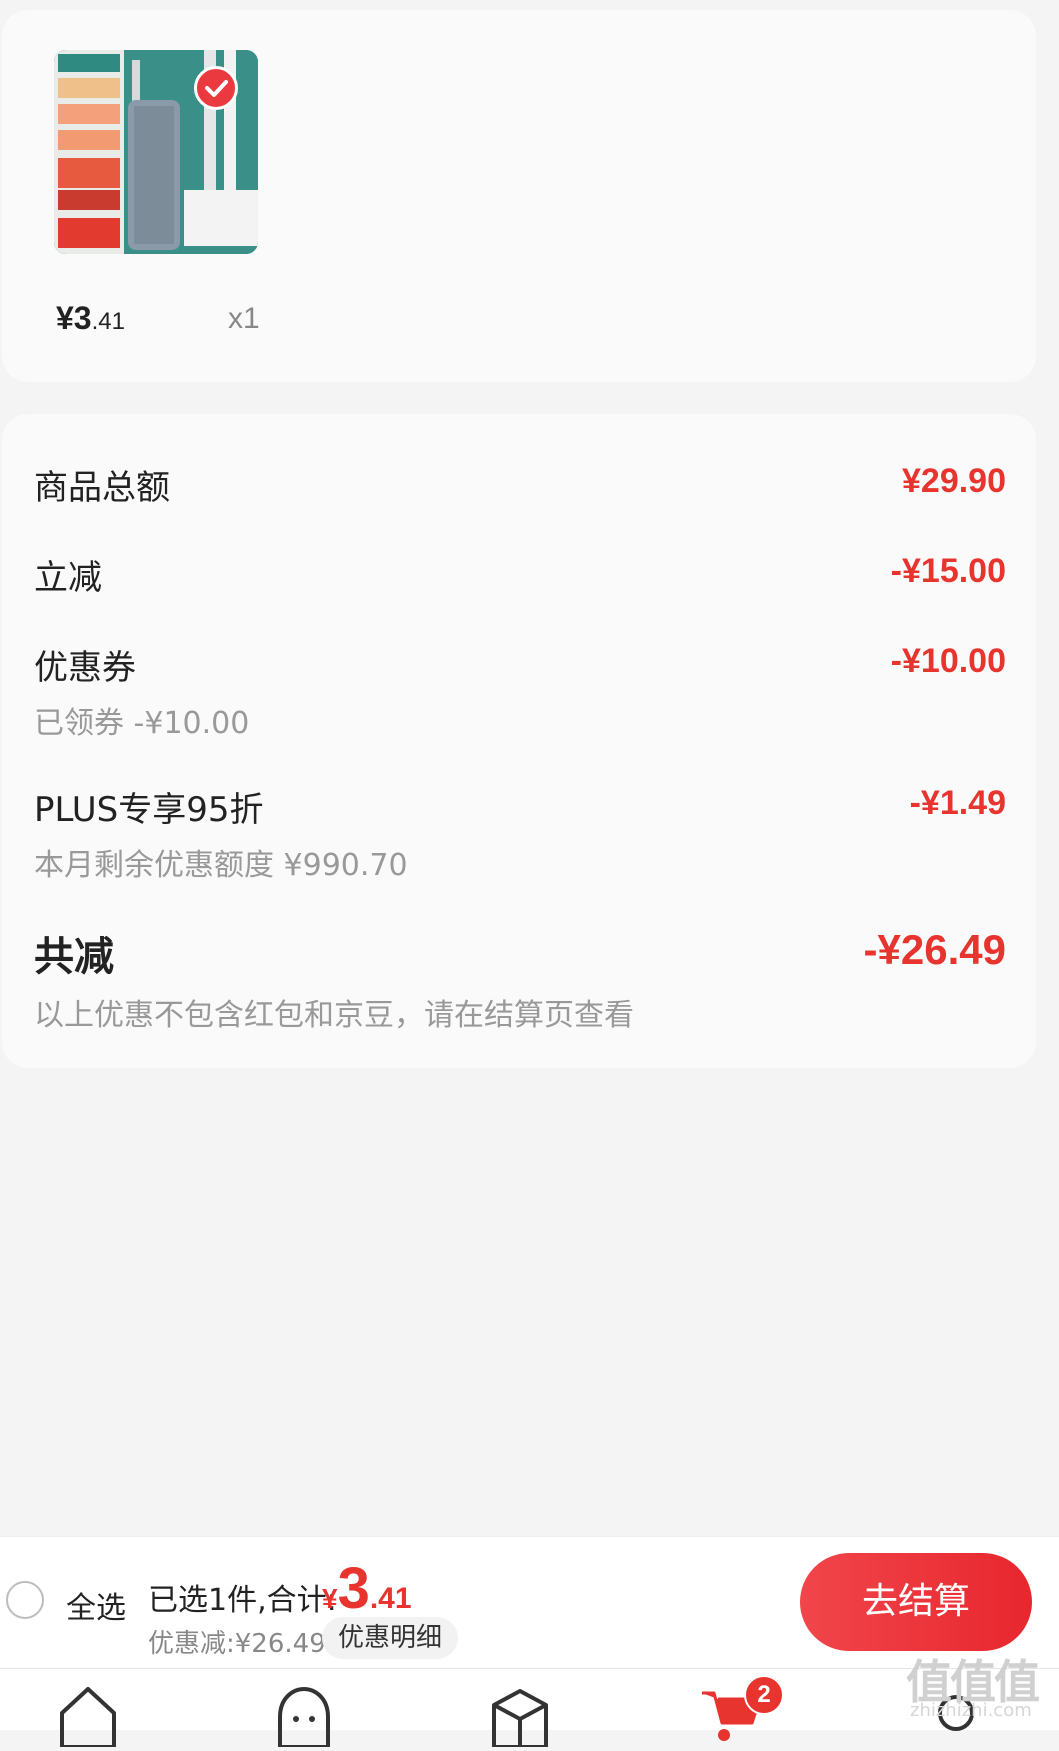 The image size is (1059, 1751). I want to click on discount-detail-button: 优惠明细, so click(390, 1638).